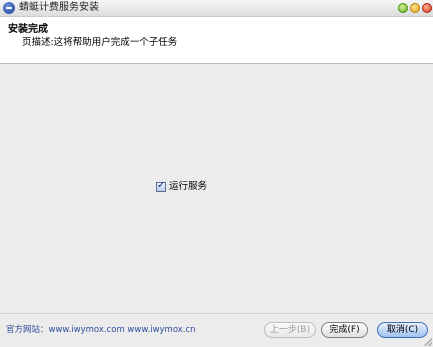 The height and width of the screenshot is (347, 433). Describe the element at coordinates (28, 29) in the screenshot. I see `page-title: 安装完成` at that location.